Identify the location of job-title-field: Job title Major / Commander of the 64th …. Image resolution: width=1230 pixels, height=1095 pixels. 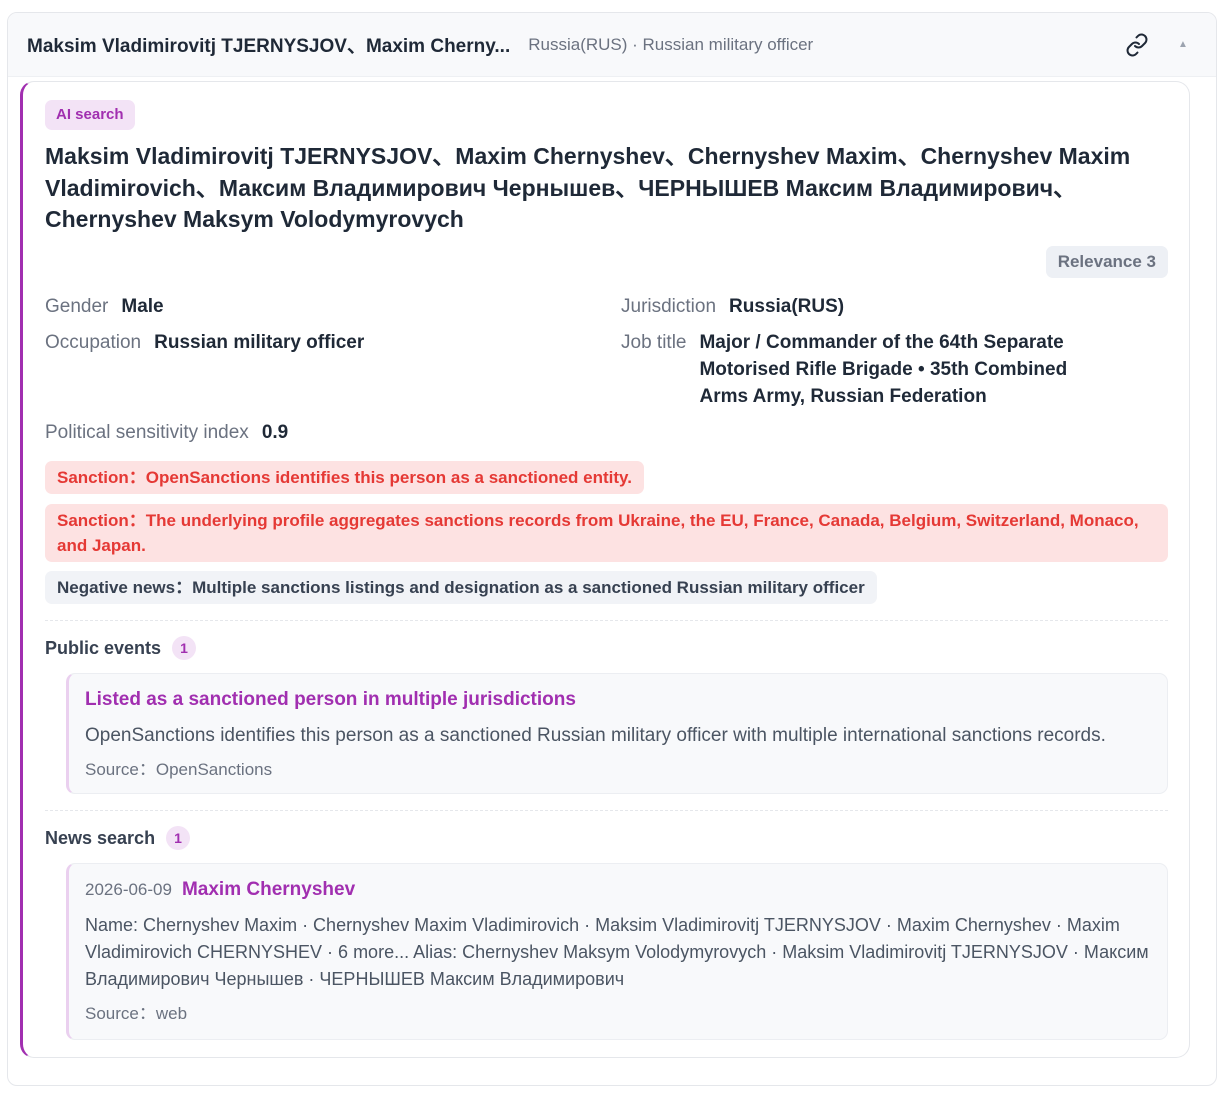
(856, 369).